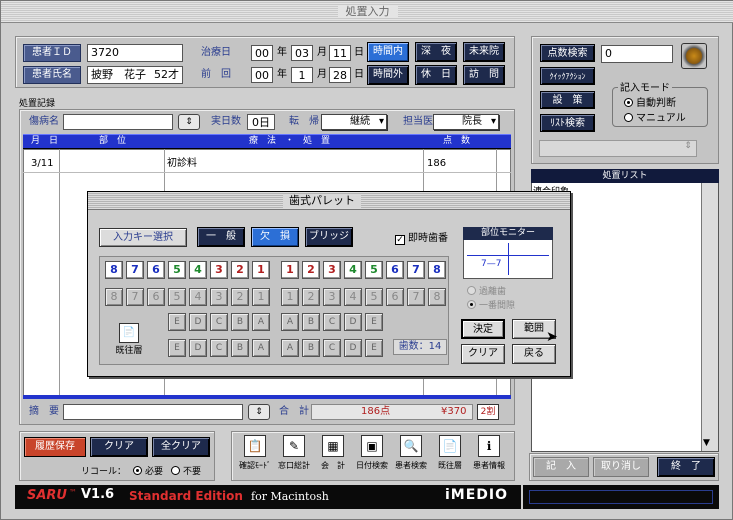 The height and width of the screenshot is (520, 733). I want to click on recall-required-radio: 必要, so click(148, 472).